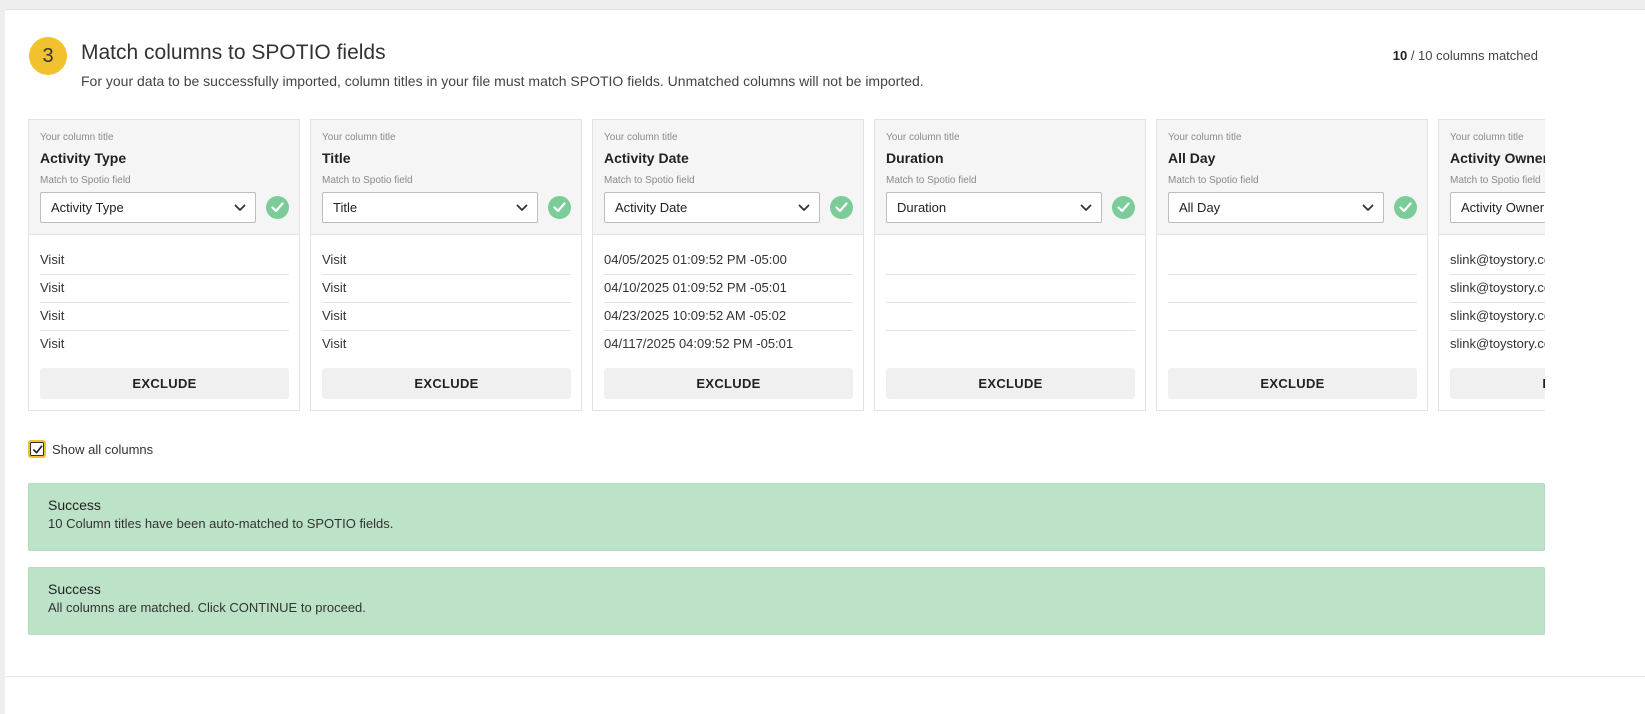 This screenshot has width=1645, height=714. What do you see at coordinates (922, 207) in the screenshot?
I see `selected-field: Duration` at bounding box center [922, 207].